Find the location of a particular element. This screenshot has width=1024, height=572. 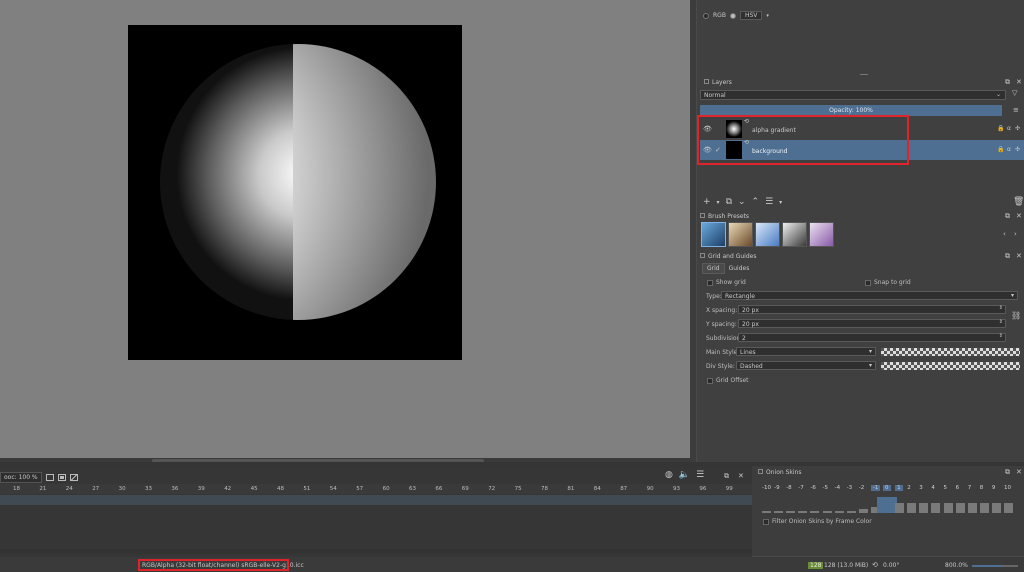

onion-frame-number: -10 is located at coordinates (766, 488).